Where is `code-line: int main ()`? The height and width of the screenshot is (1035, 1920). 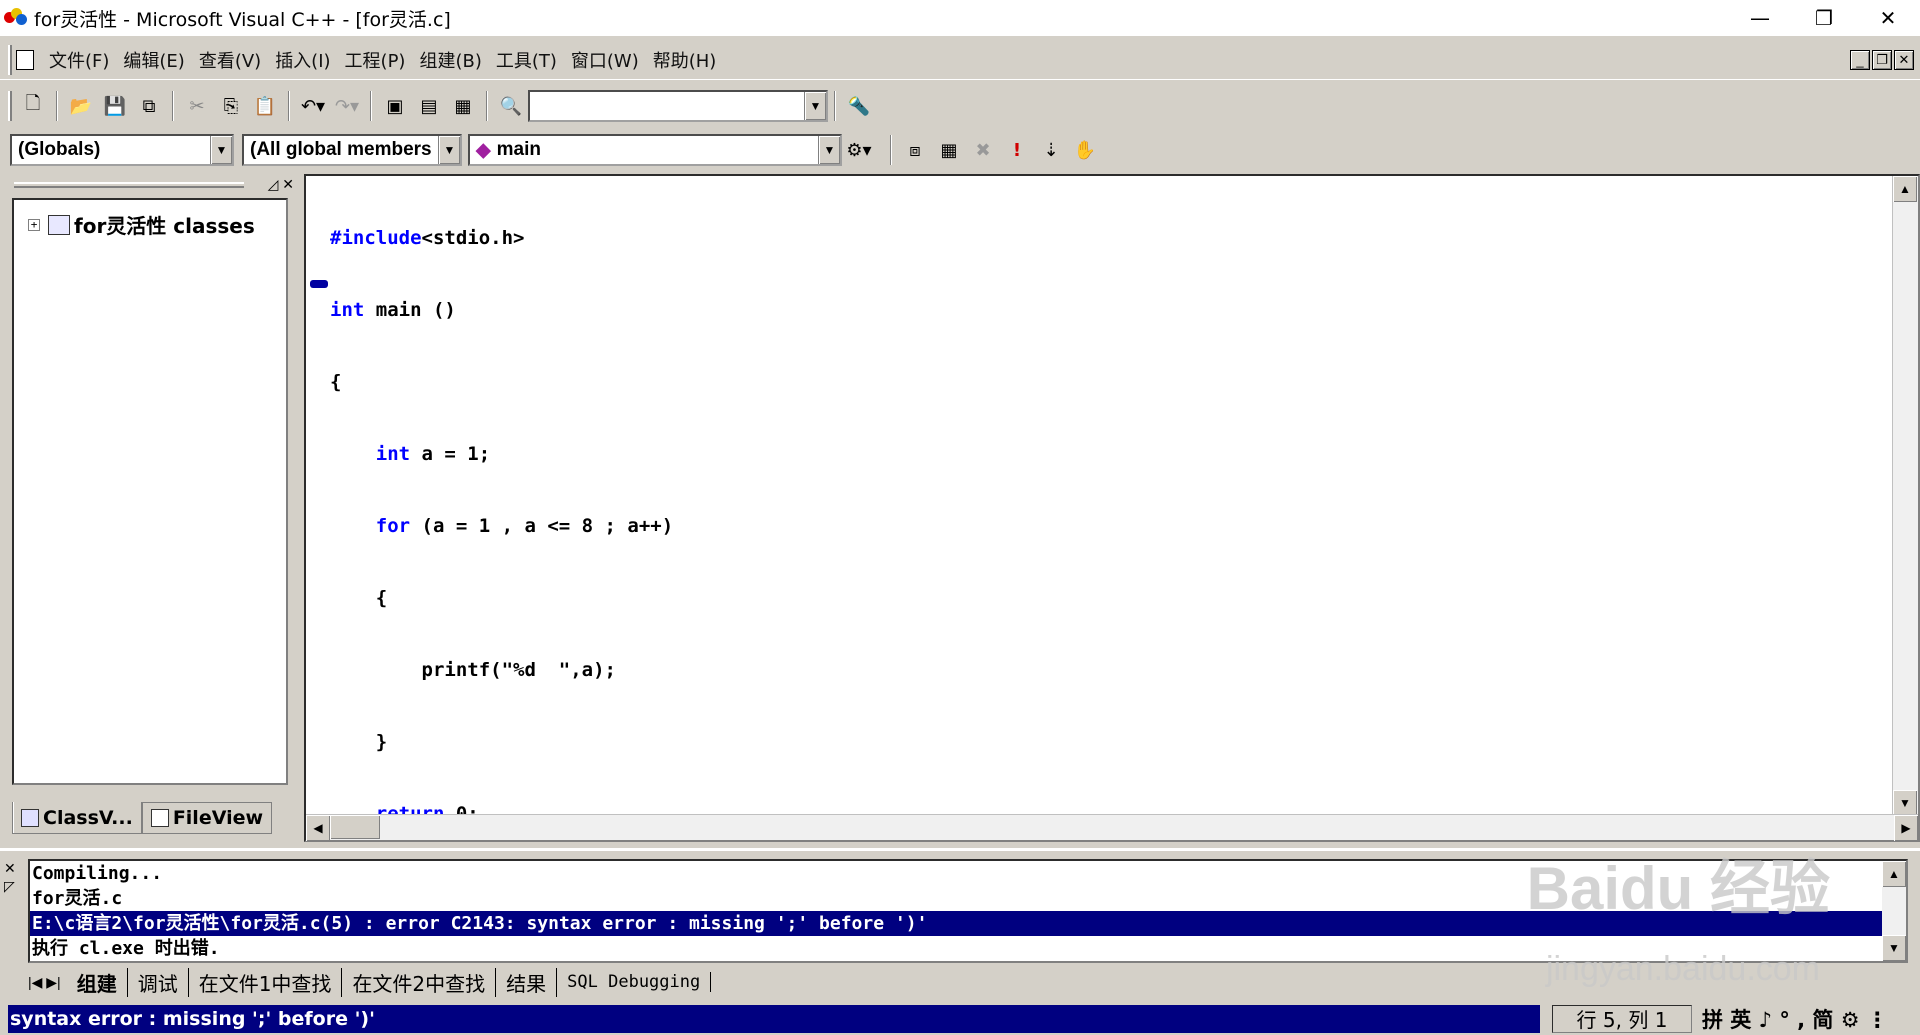
code-line: int main () is located at coordinates (393, 310).